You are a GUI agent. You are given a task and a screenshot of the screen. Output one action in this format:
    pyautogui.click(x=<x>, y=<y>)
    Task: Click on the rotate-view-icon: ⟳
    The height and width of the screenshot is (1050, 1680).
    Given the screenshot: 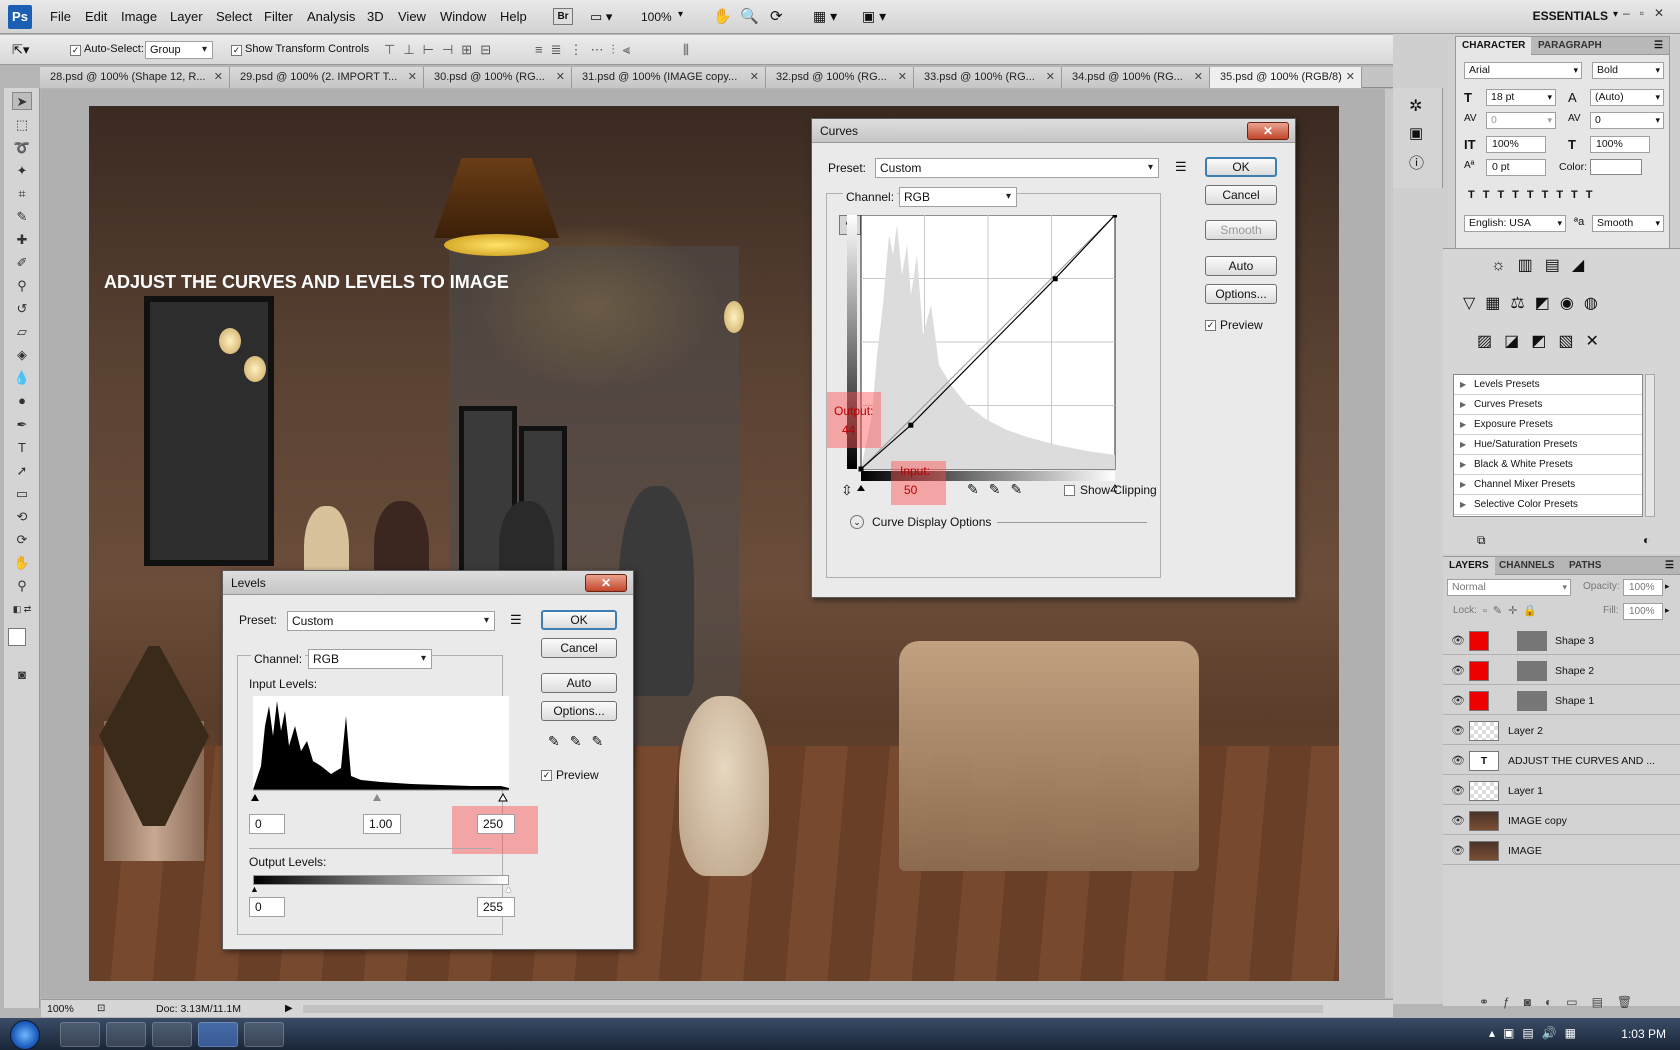 What is the action you would take?
    pyautogui.click(x=776, y=16)
    